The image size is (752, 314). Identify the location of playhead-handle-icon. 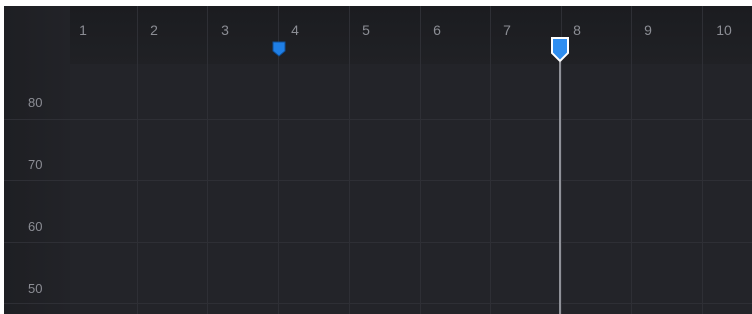
(560, 50).